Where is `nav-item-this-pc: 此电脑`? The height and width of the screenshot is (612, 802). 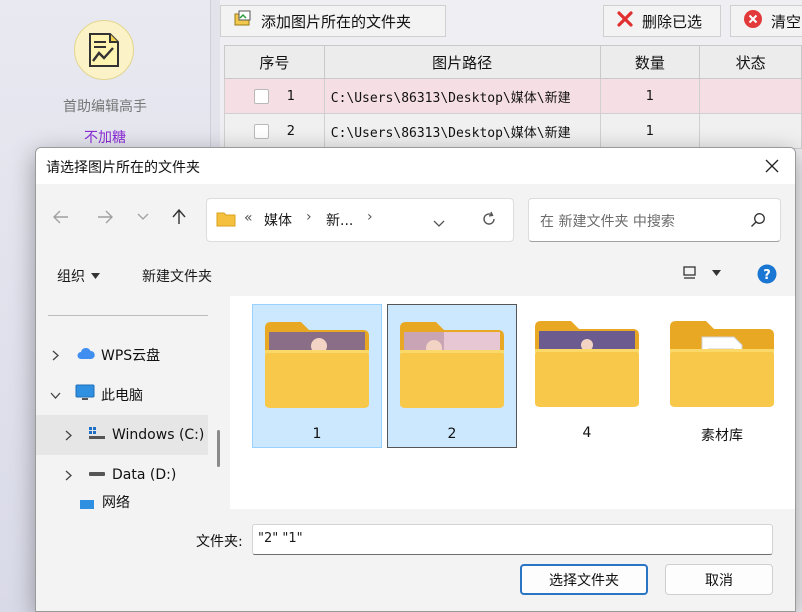
nav-item-this-pc: 此电脑 is located at coordinates (122, 395).